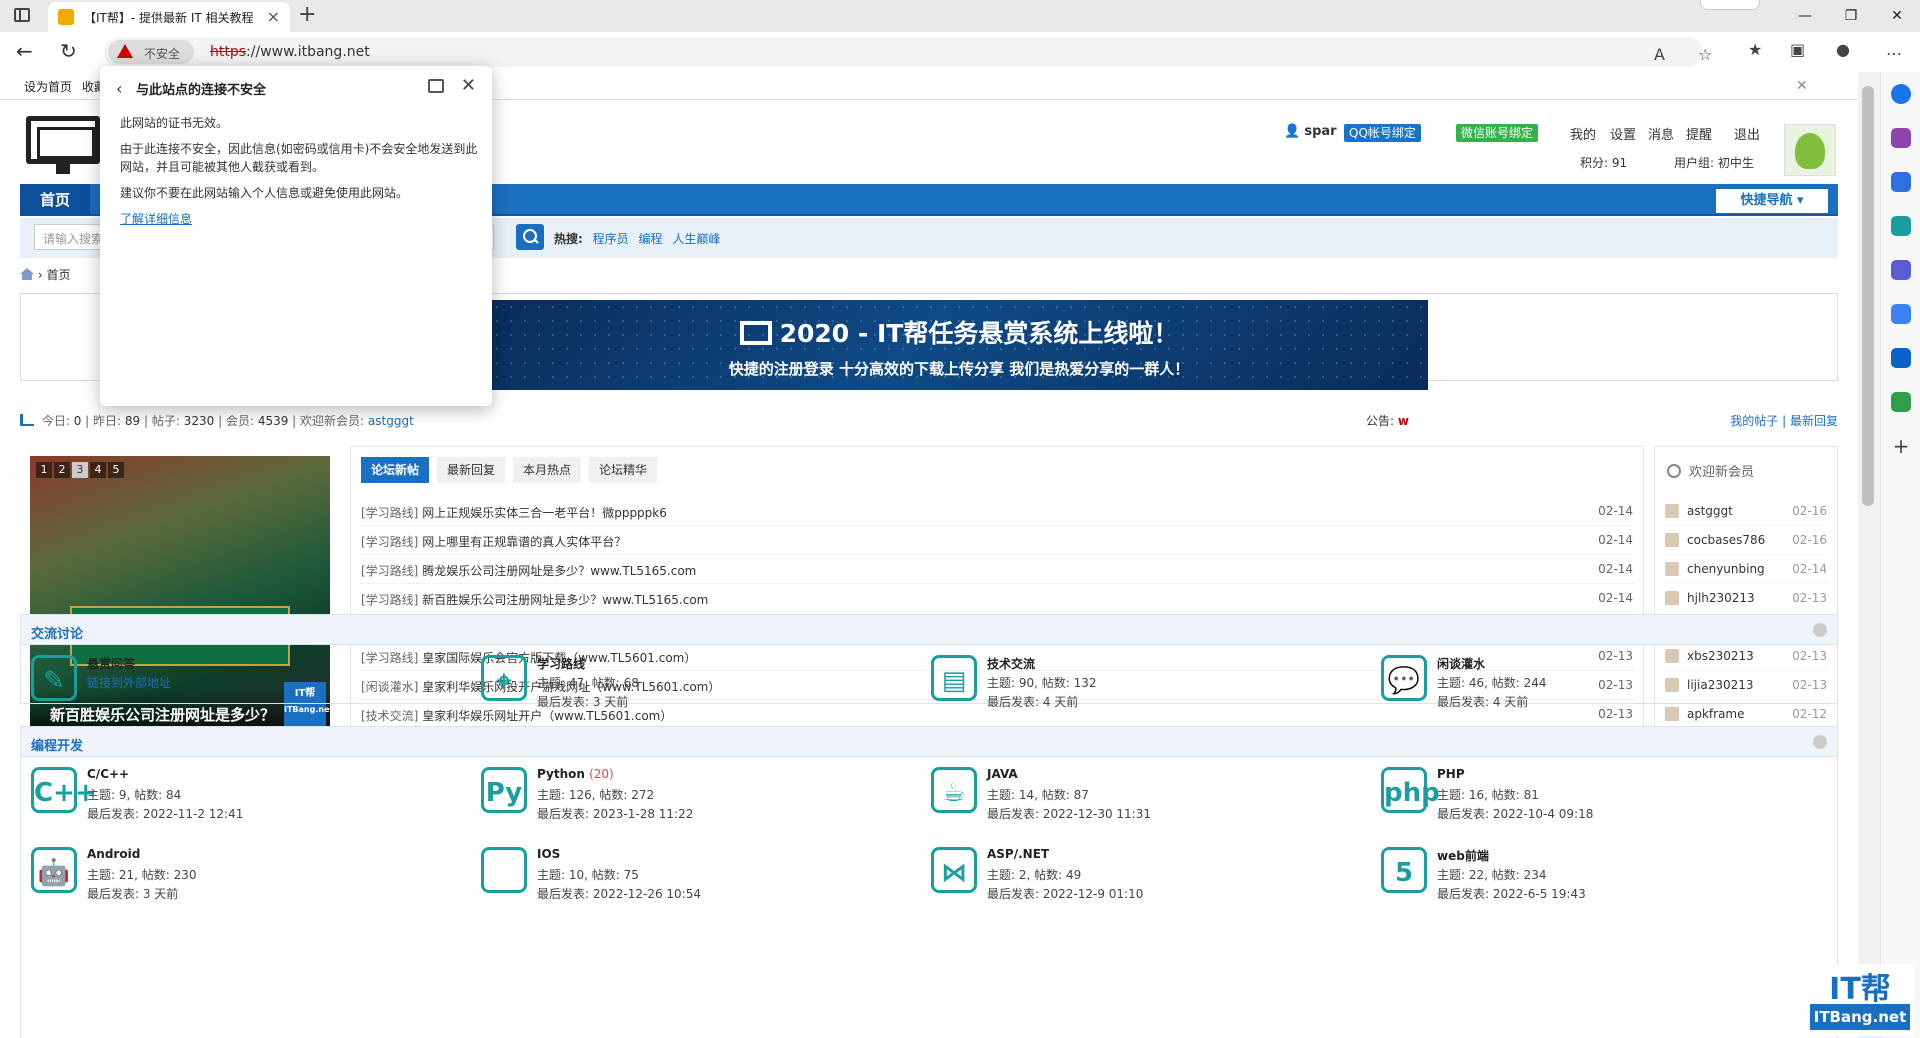  I want to click on new-tab-icon: +, so click(307, 14).